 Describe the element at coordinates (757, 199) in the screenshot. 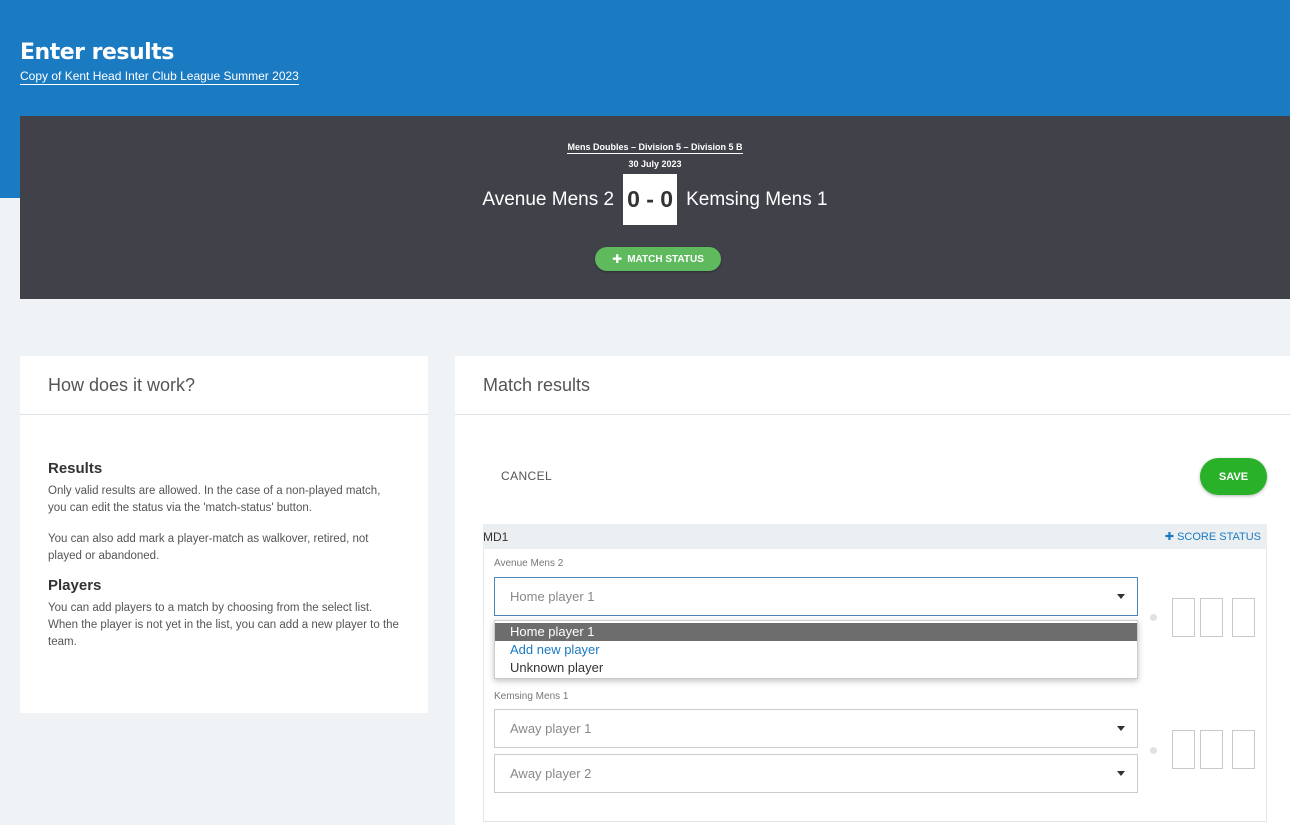

I see `away-team-name: Kemsing Mens 1` at that location.